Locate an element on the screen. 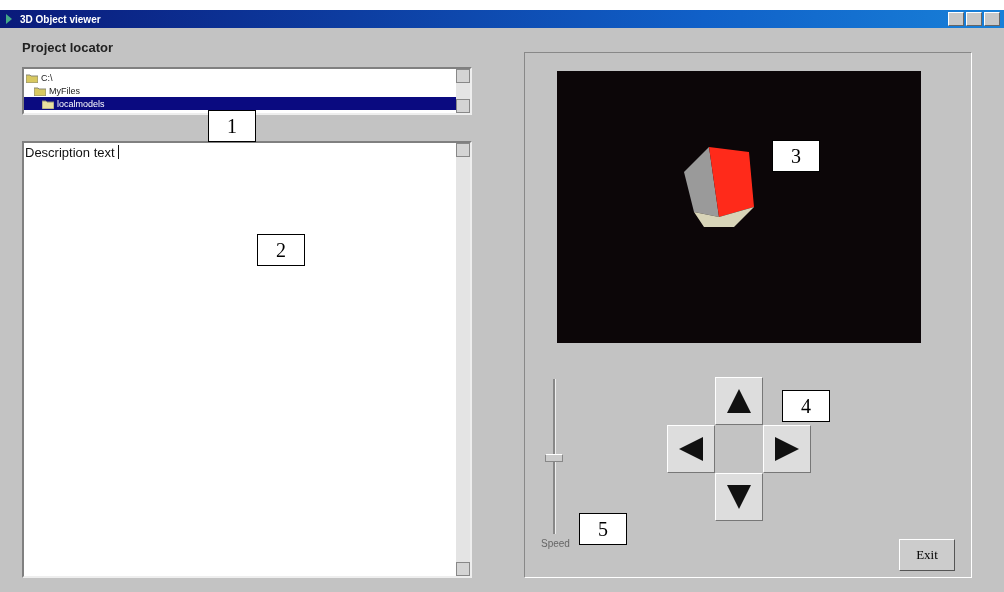 The image size is (1004, 592). callout-label: 5 is located at coordinates (603, 529).